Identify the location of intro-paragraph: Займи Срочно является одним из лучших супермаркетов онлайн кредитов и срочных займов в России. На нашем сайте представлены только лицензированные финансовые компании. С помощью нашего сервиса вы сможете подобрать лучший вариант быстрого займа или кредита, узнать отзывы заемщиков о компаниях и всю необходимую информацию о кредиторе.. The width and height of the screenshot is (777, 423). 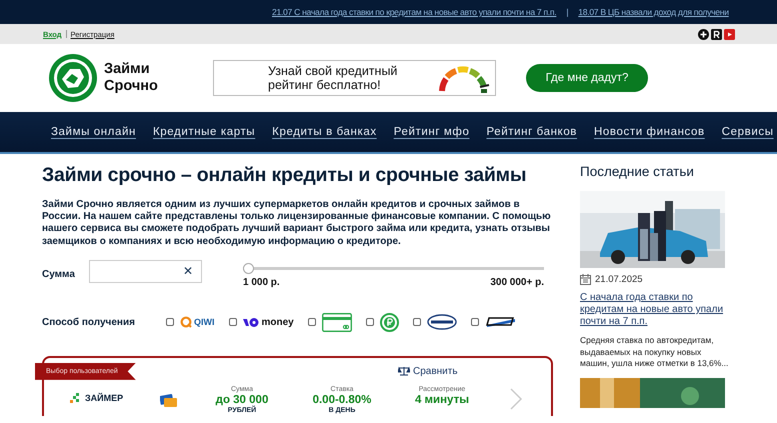
(297, 223).